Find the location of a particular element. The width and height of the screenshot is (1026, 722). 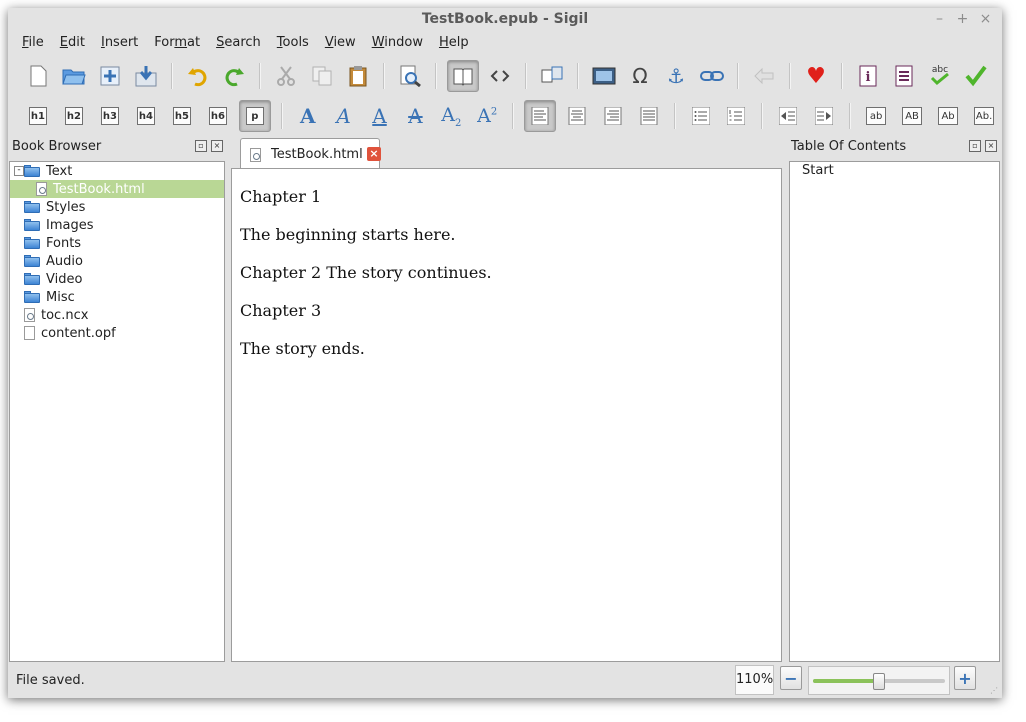

zoom-out-button: − is located at coordinates (791, 678).